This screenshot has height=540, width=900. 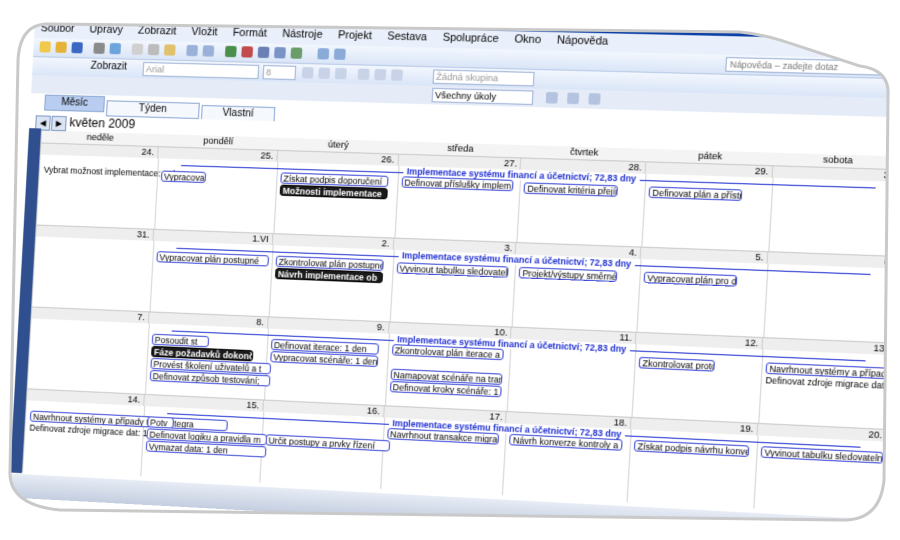 I want to click on menu-okno: Okno, so click(x=528, y=39).